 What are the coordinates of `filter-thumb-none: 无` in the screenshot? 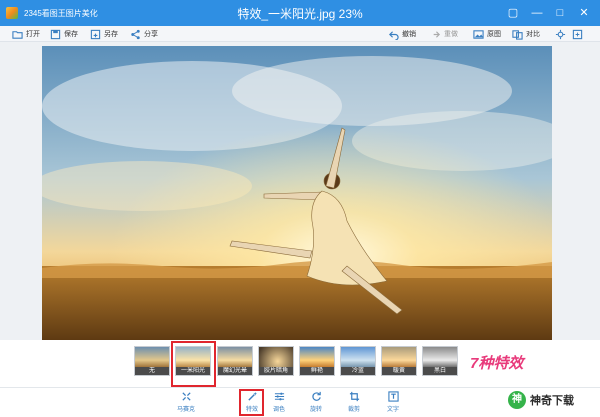 It's located at (152, 361).